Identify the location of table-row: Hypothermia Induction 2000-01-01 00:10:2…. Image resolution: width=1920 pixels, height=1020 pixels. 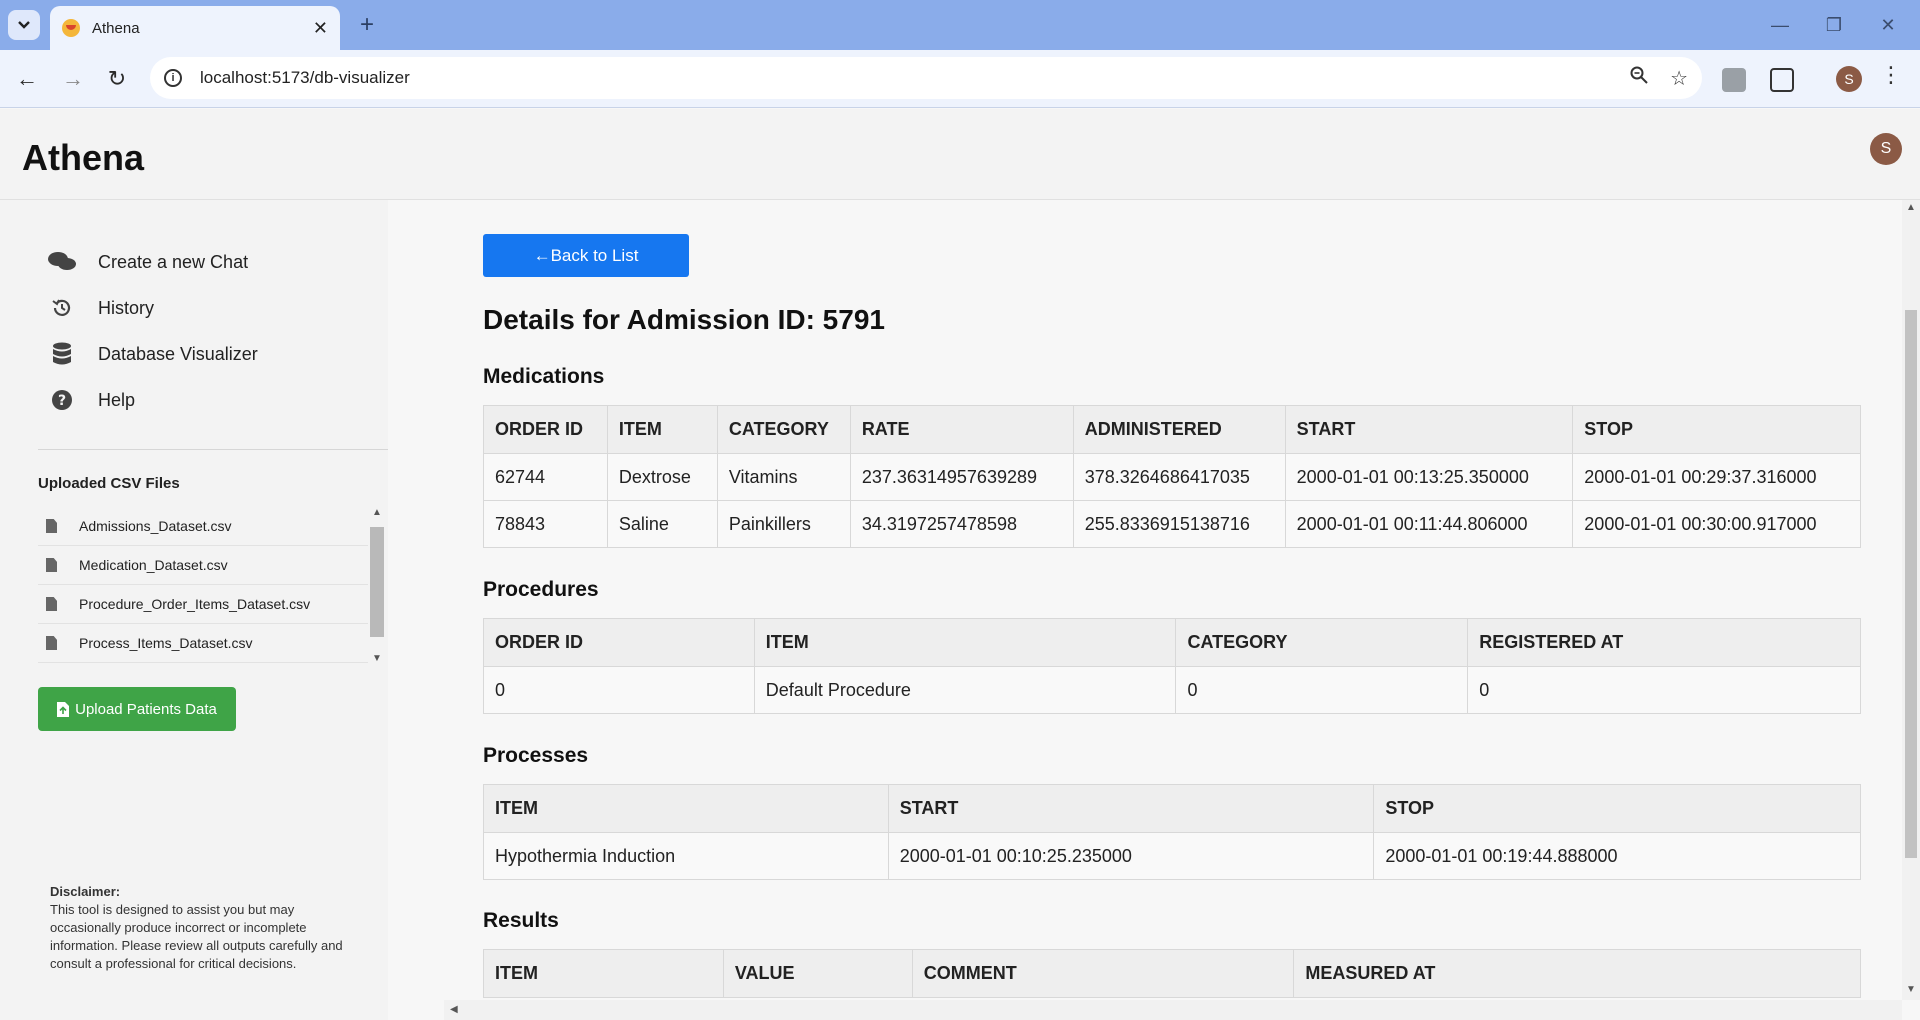
(1172, 856).